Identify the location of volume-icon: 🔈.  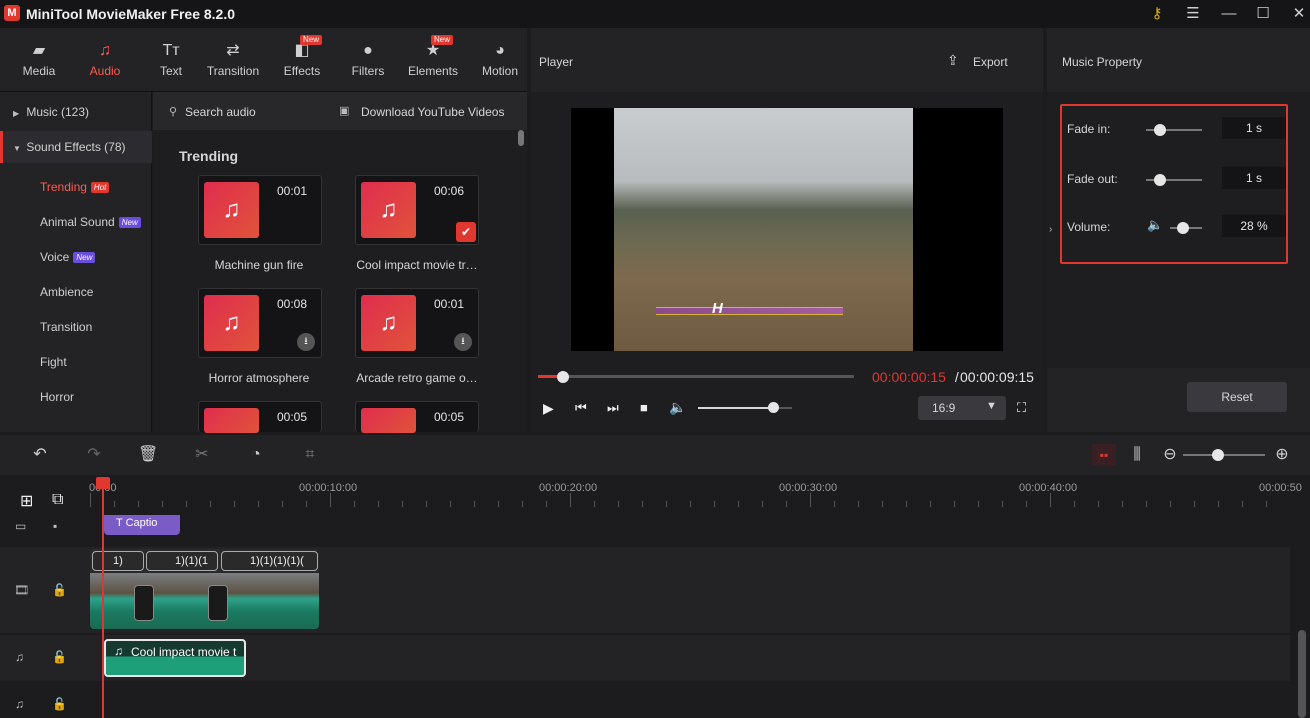
(677, 407).